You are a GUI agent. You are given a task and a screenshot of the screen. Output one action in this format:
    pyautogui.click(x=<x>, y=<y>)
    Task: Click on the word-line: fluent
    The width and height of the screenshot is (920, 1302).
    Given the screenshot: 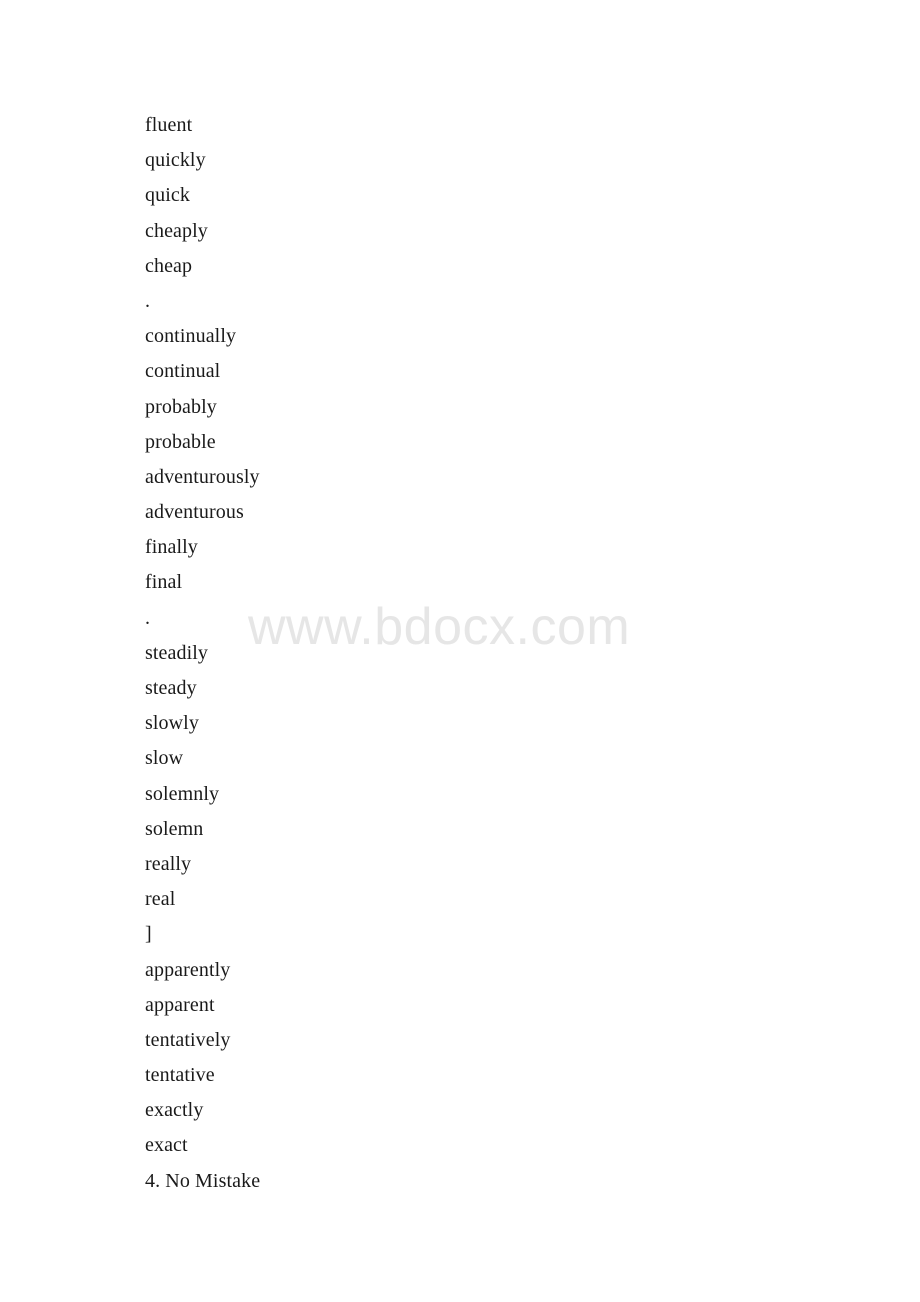 What is the action you would take?
    pyautogui.click(x=169, y=125)
    